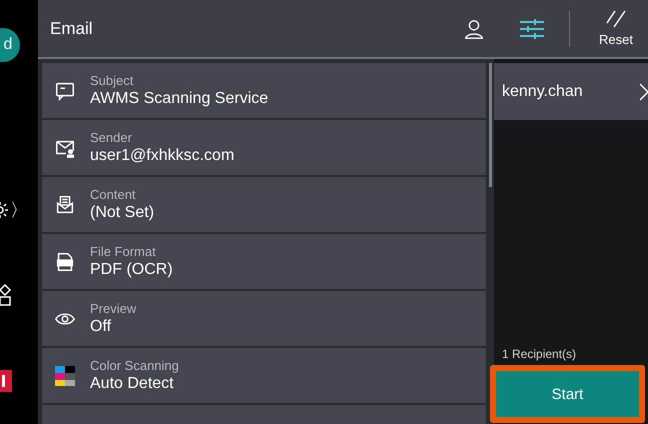  What do you see at coordinates (264, 375) in the screenshot?
I see `setting-row: Color Scanning Auto Detect` at bounding box center [264, 375].